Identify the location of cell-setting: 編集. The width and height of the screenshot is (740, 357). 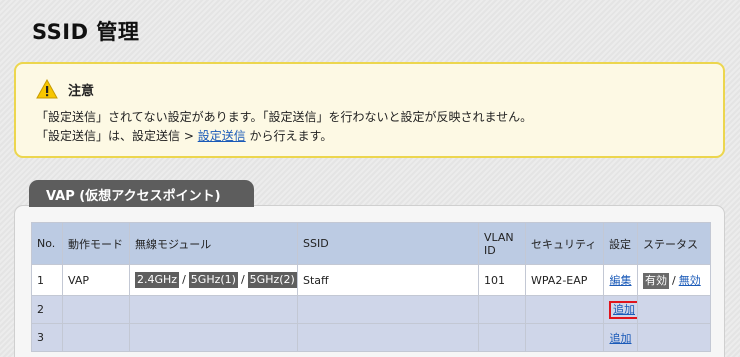
(620, 280).